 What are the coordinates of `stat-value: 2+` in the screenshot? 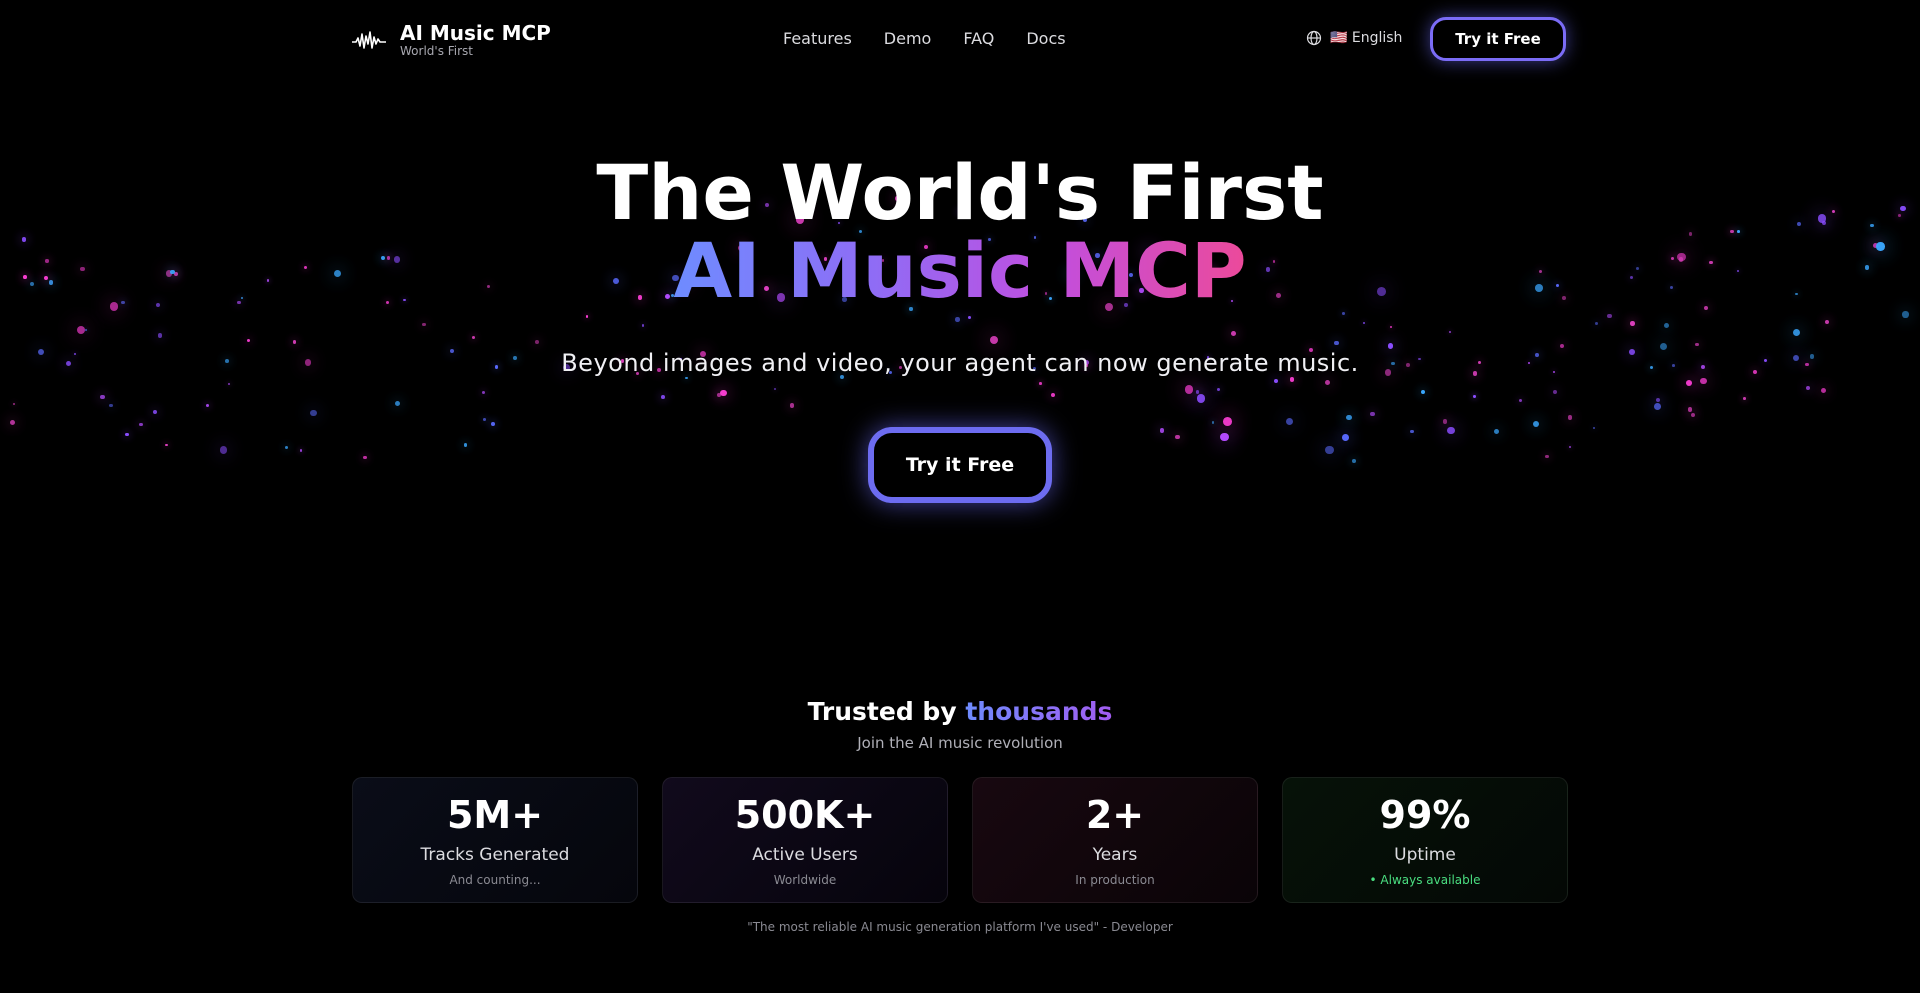 It's located at (1115, 815).